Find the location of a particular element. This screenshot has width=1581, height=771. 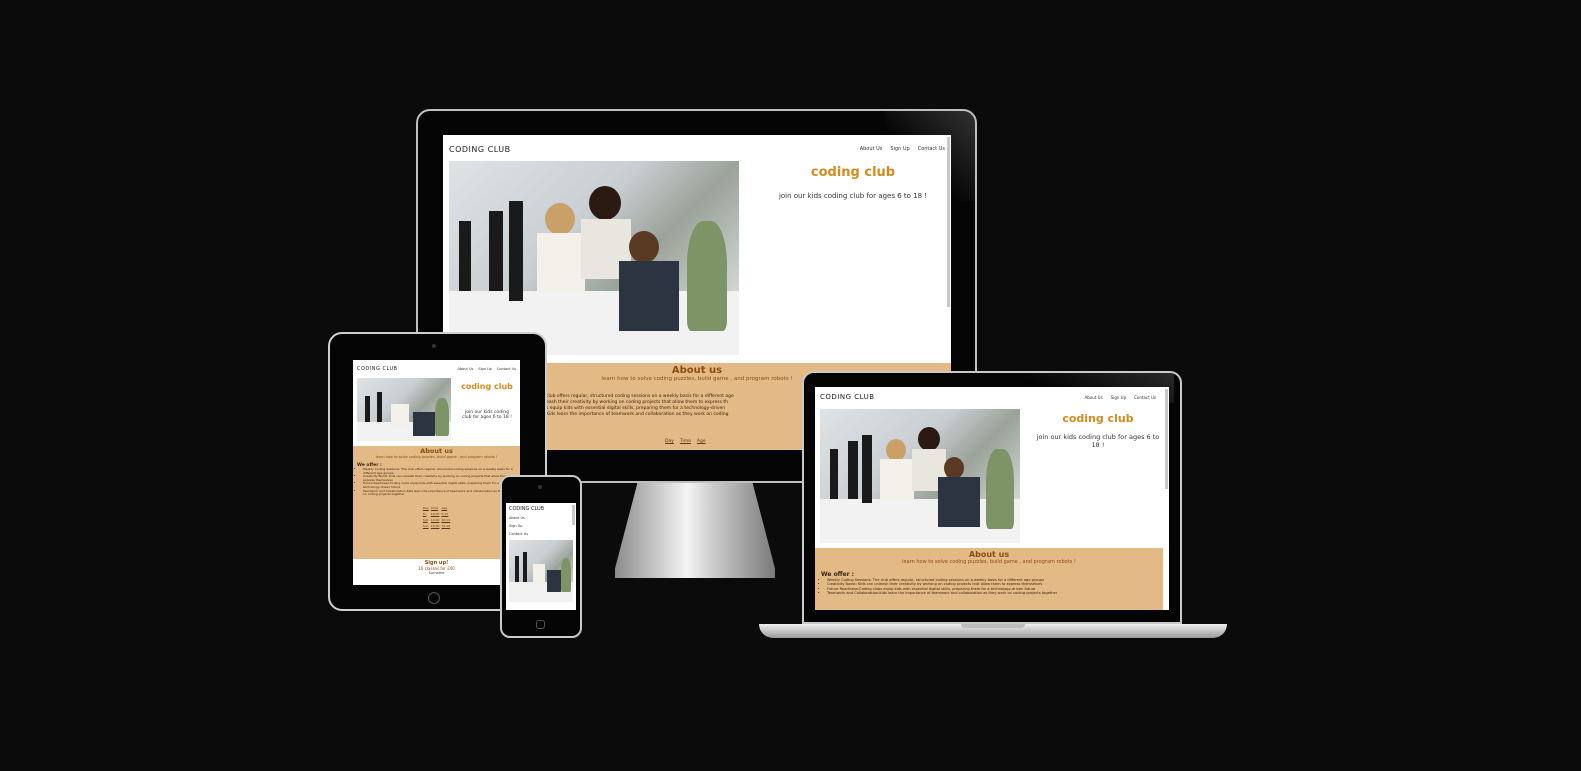

schedule-table-header: Day Time Age is located at coordinates (685, 441).